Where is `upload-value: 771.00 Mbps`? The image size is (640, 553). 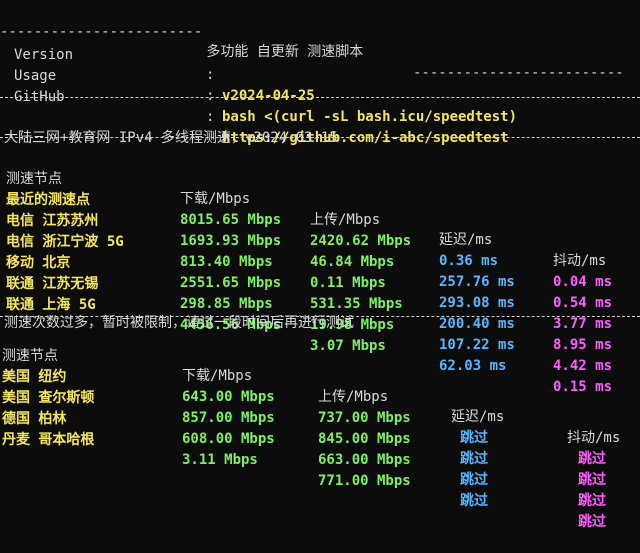
upload-value: 771.00 Mbps is located at coordinates (364, 480).